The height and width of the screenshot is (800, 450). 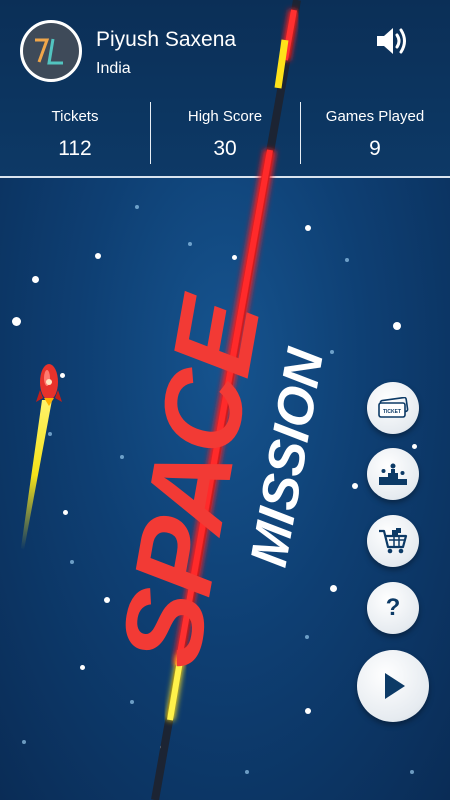 I want to click on svg-text: TICKET, so click(x=392, y=412).